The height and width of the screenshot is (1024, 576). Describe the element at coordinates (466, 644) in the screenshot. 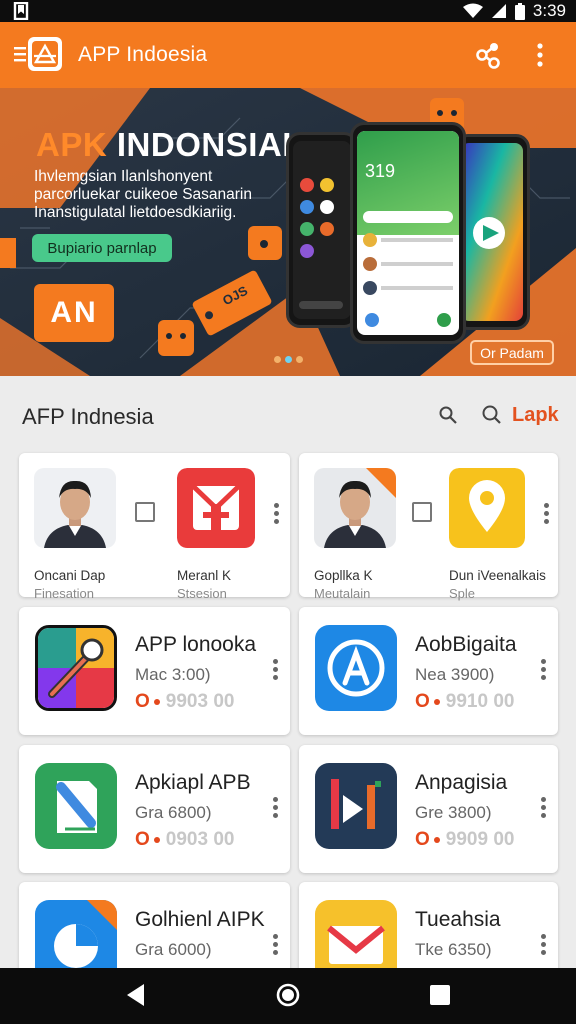

I see `app-name: AobBigaita` at that location.